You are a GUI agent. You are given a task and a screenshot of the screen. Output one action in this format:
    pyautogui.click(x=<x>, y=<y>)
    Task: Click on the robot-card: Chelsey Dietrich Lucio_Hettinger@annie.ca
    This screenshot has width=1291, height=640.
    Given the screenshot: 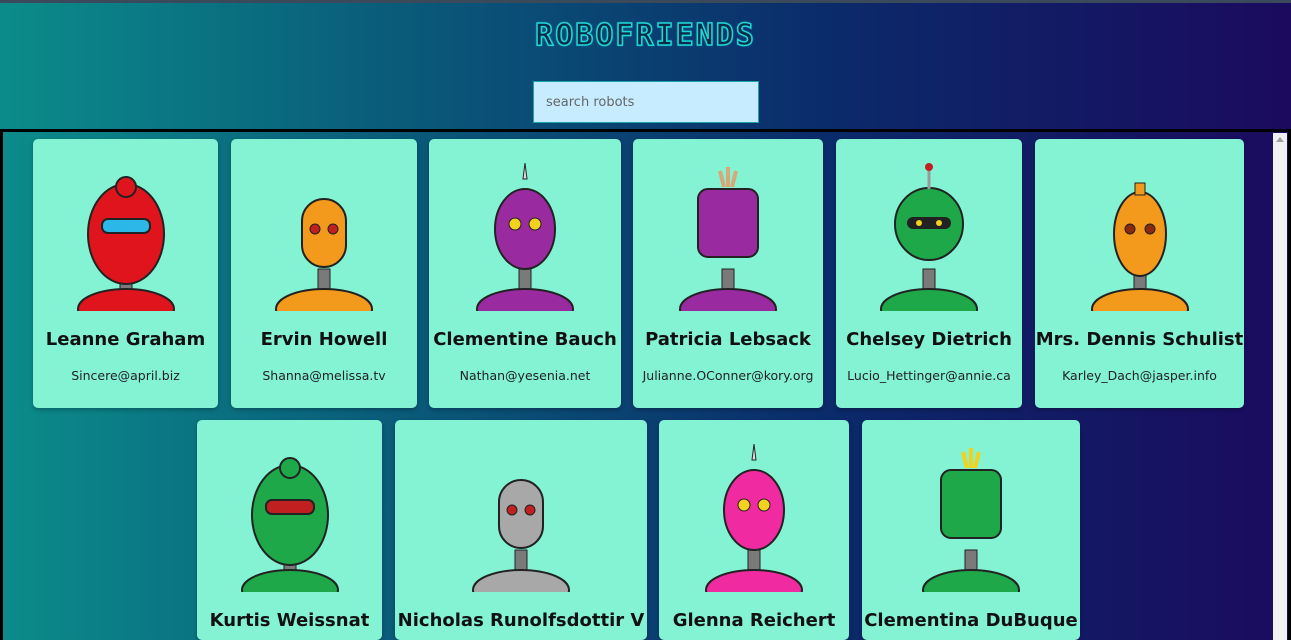 What is the action you would take?
    pyautogui.click(x=929, y=273)
    